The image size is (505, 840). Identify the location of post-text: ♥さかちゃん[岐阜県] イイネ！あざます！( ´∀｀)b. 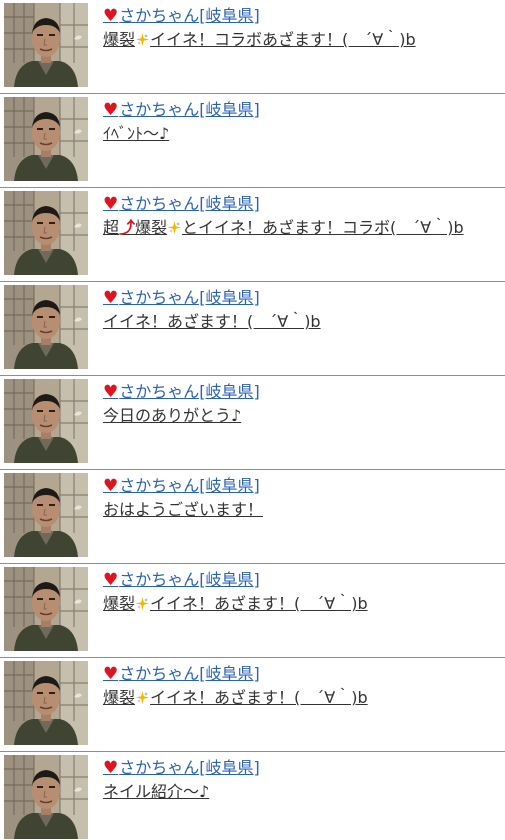
(300, 310).